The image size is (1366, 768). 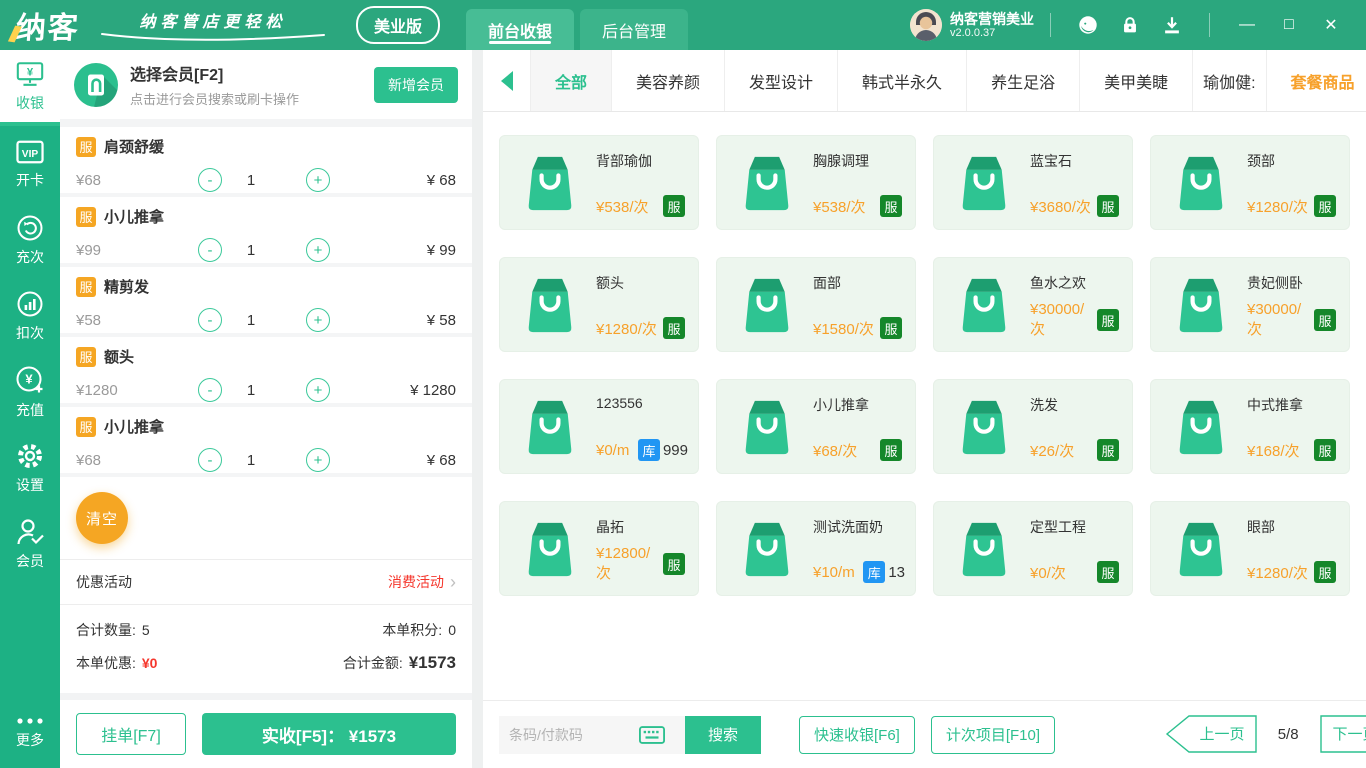 I want to click on tab-back-manage: 后台管理, so click(x=634, y=29).